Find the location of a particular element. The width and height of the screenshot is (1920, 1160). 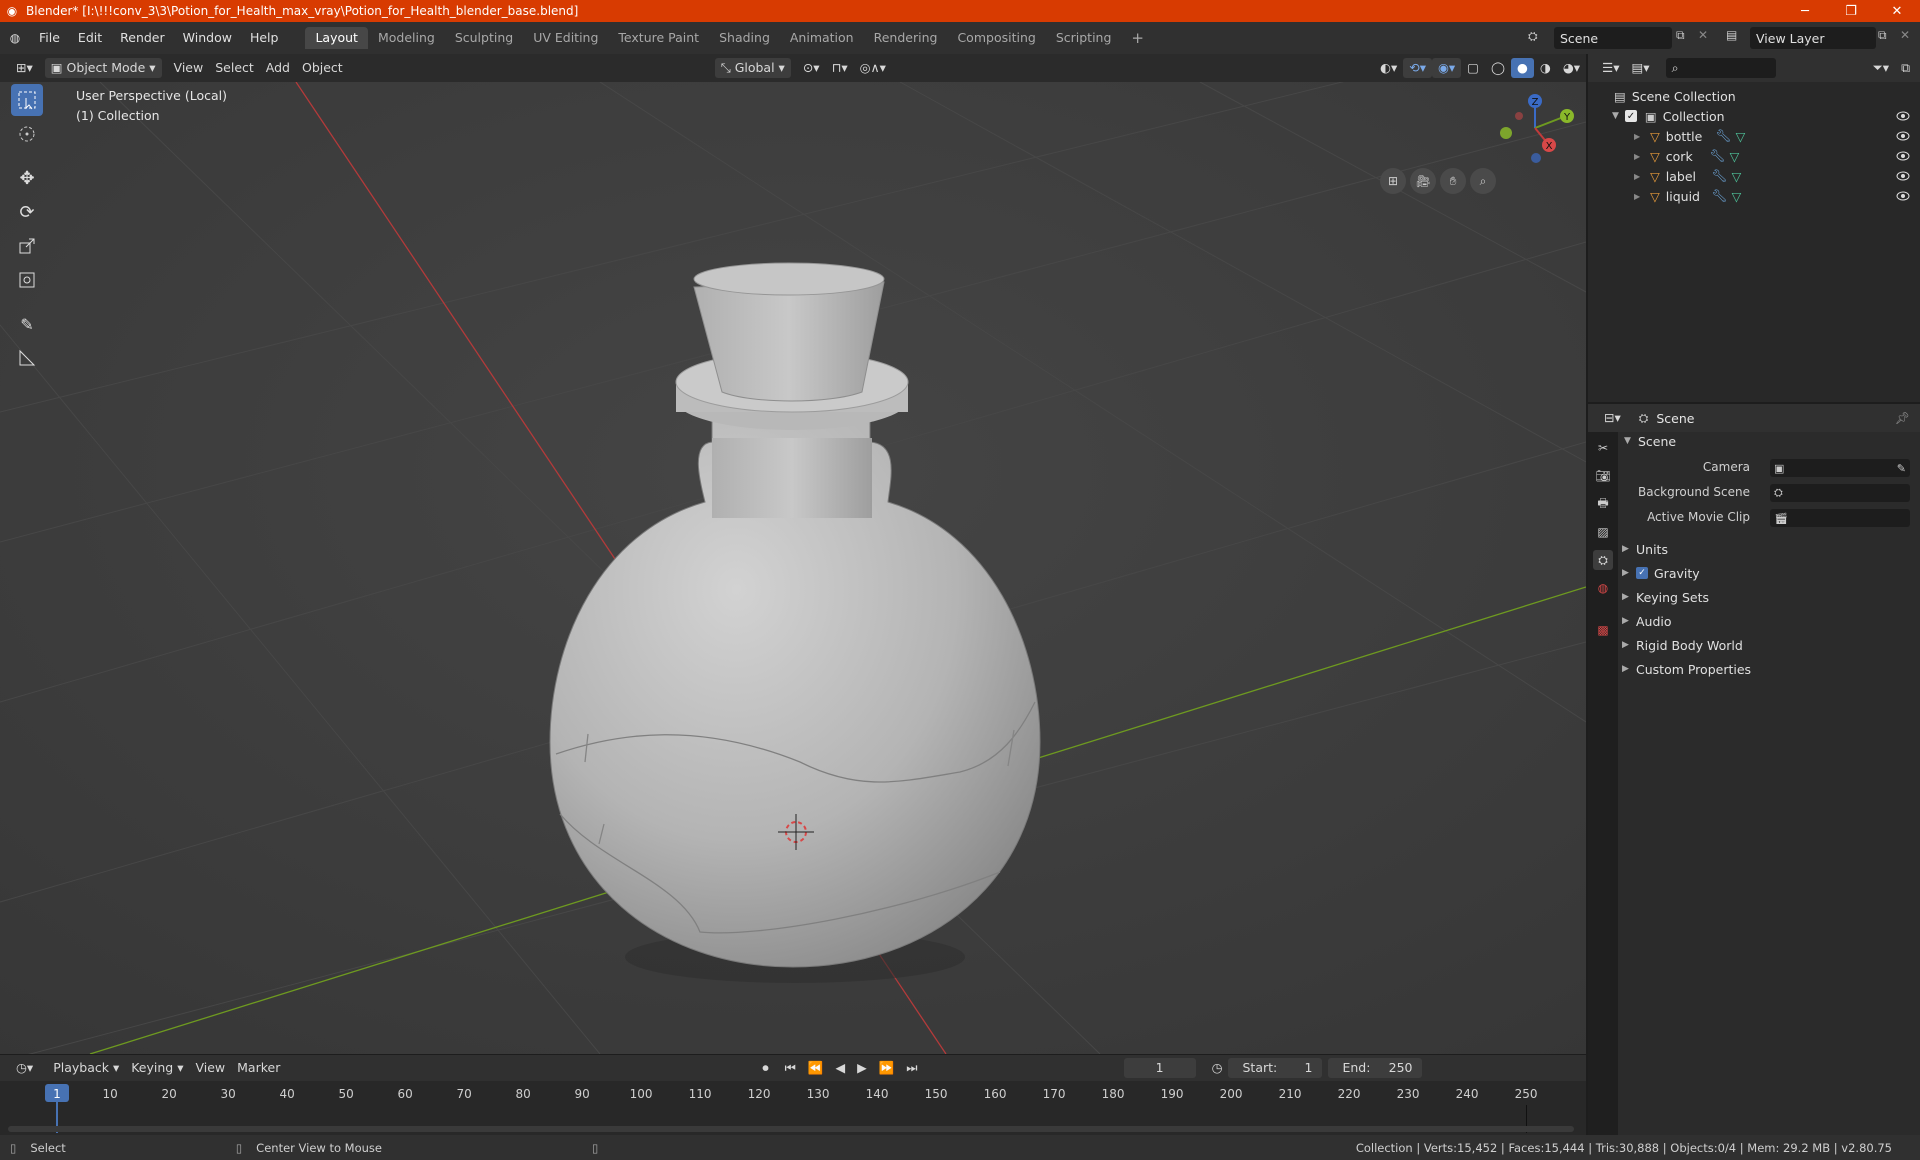

scene-tab-icon: ⛭ is located at coordinates (1603, 560).